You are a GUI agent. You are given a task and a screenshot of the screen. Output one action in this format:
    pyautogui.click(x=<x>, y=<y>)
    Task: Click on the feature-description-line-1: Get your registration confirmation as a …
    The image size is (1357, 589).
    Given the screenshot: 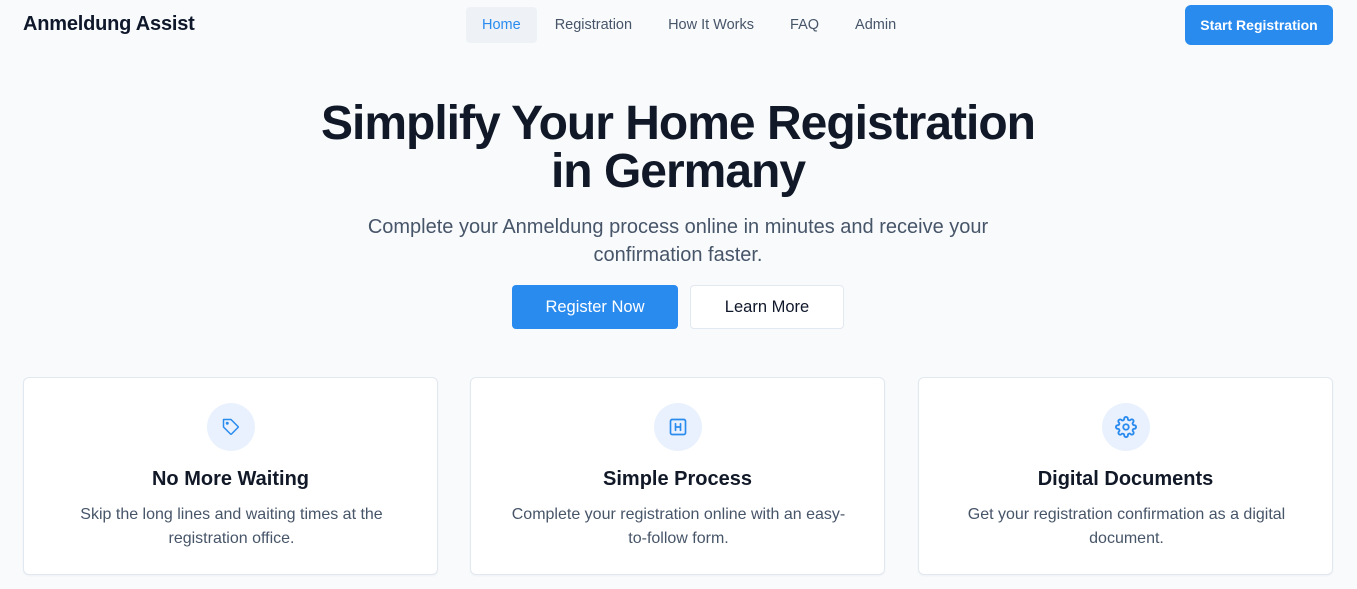 What is the action you would take?
    pyautogui.click(x=1126, y=514)
    